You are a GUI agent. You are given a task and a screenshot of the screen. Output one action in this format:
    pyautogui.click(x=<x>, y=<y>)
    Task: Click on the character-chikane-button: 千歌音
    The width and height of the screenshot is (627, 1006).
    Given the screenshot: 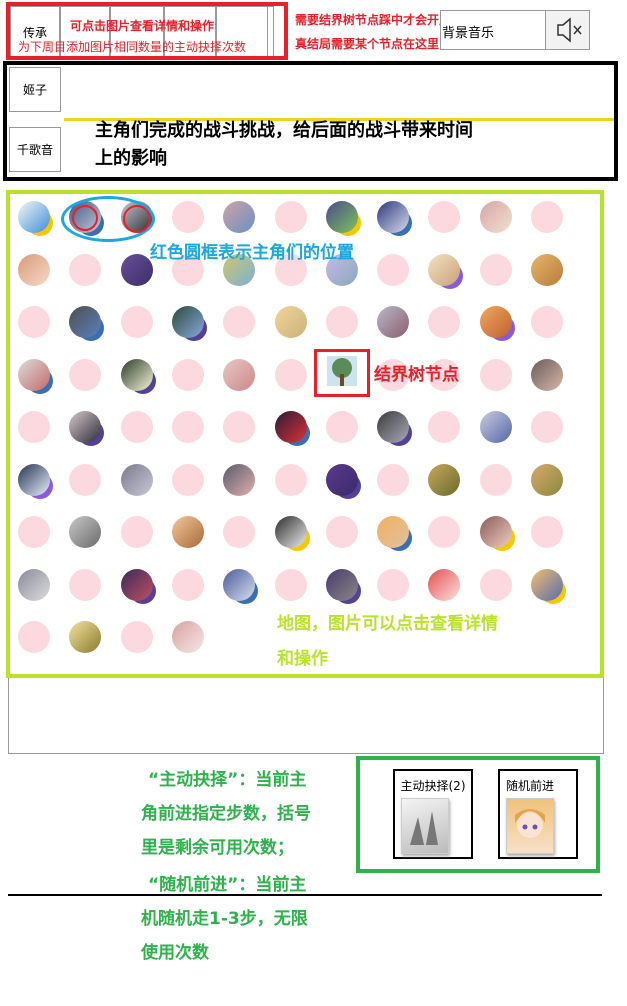 What is the action you would take?
    pyautogui.click(x=35, y=149)
    